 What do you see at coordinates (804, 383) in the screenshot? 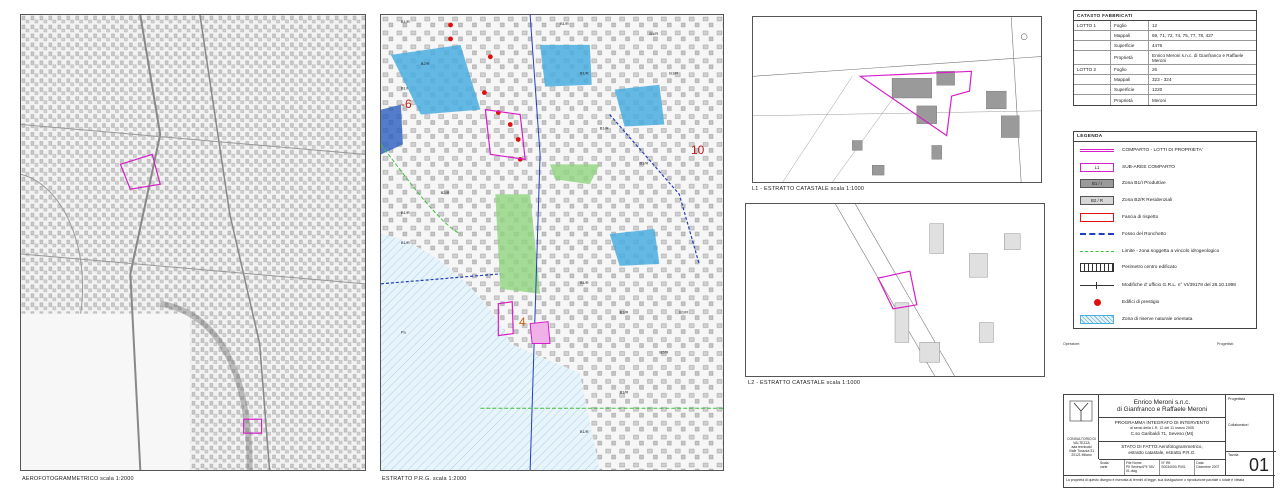
I see `l2-caption: L2 - ESTRATTO CATASTALE scala 1:1000` at bounding box center [804, 383].